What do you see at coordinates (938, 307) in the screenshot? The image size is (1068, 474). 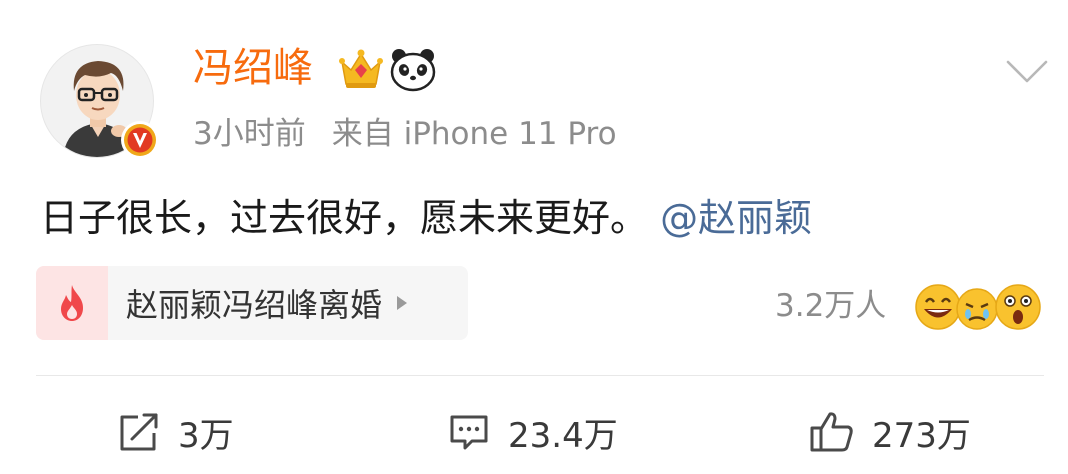 I see `laugh-emoji` at bounding box center [938, 307].